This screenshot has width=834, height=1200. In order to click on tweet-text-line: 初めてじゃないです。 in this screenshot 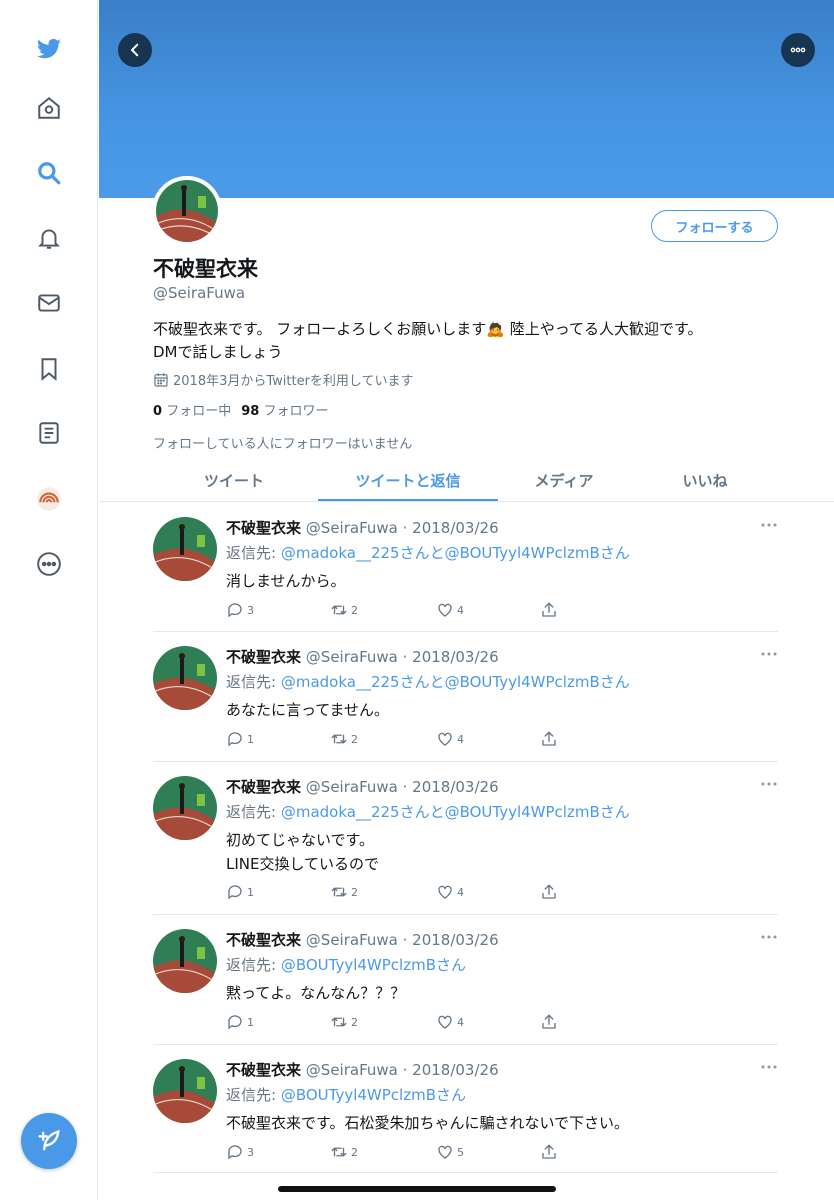, I will do `click(300, 840)`.